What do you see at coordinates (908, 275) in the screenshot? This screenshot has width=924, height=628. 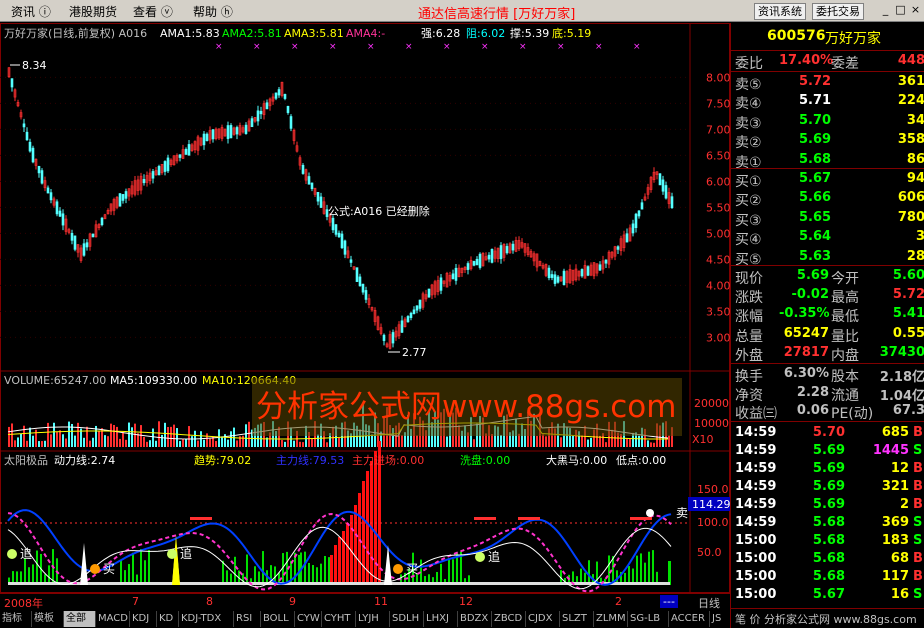 I see `stat-value: 5.60` at bounding box center [908, 275].